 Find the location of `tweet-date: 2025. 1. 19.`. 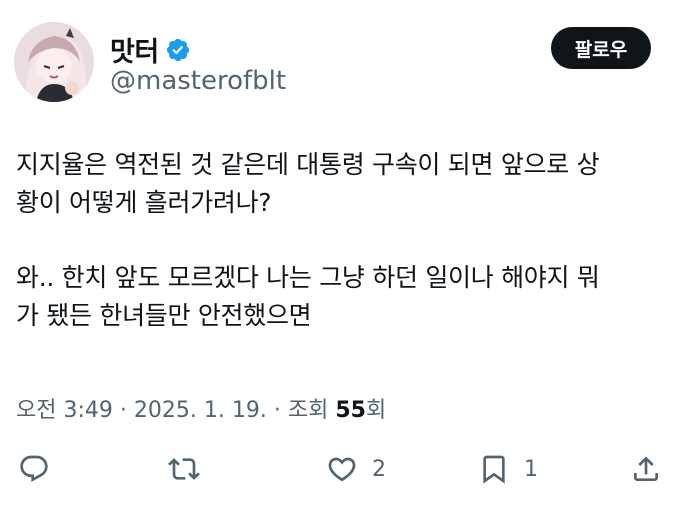

tweet-date: 2025. 1. 19. is located at coordinates (200, 410).